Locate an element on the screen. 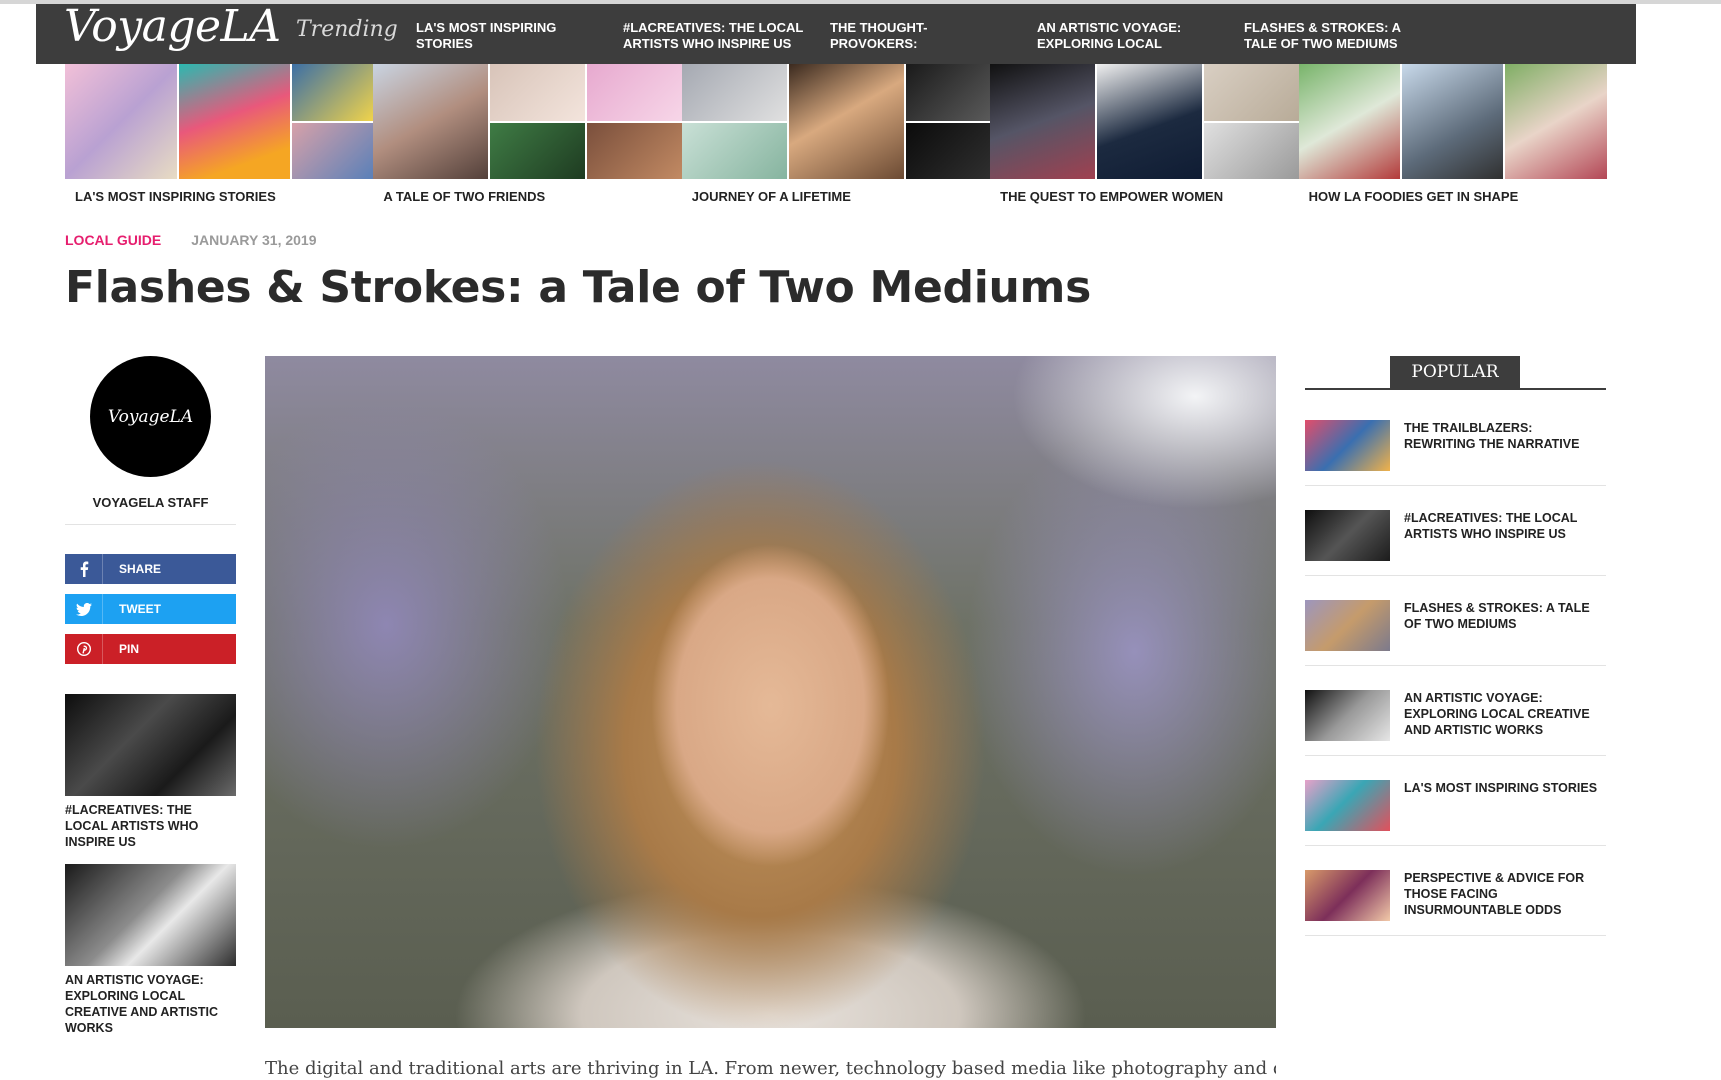  trending-link: LA's MOST INSPIRING STORIES is located at coordinates (519, 37).